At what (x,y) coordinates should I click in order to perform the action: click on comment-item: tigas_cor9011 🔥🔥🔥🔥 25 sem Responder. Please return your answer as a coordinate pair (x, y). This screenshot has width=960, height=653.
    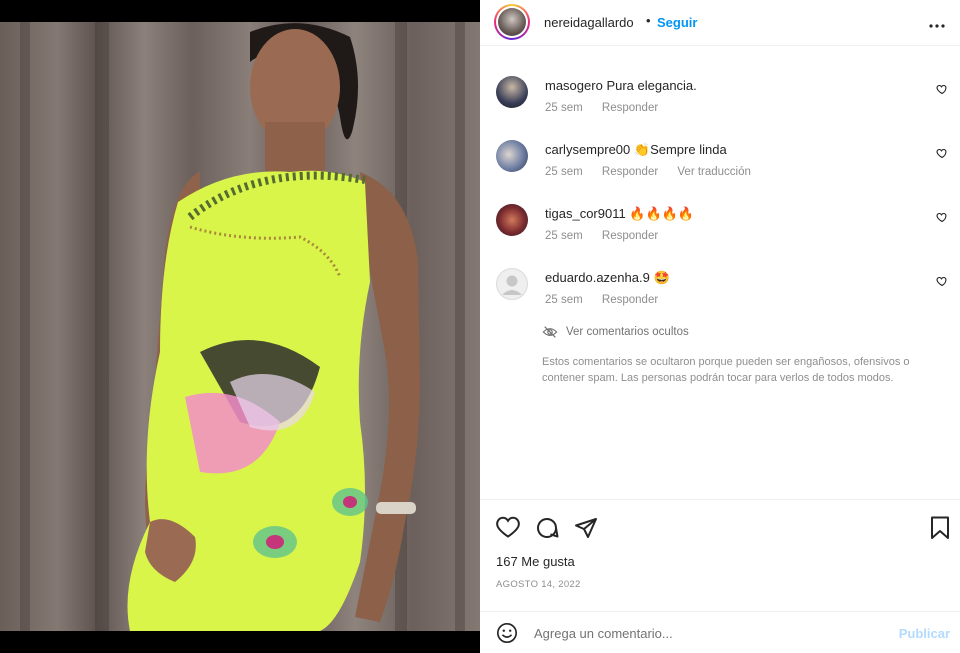
    Looking at the image, I should click on (722, 212).